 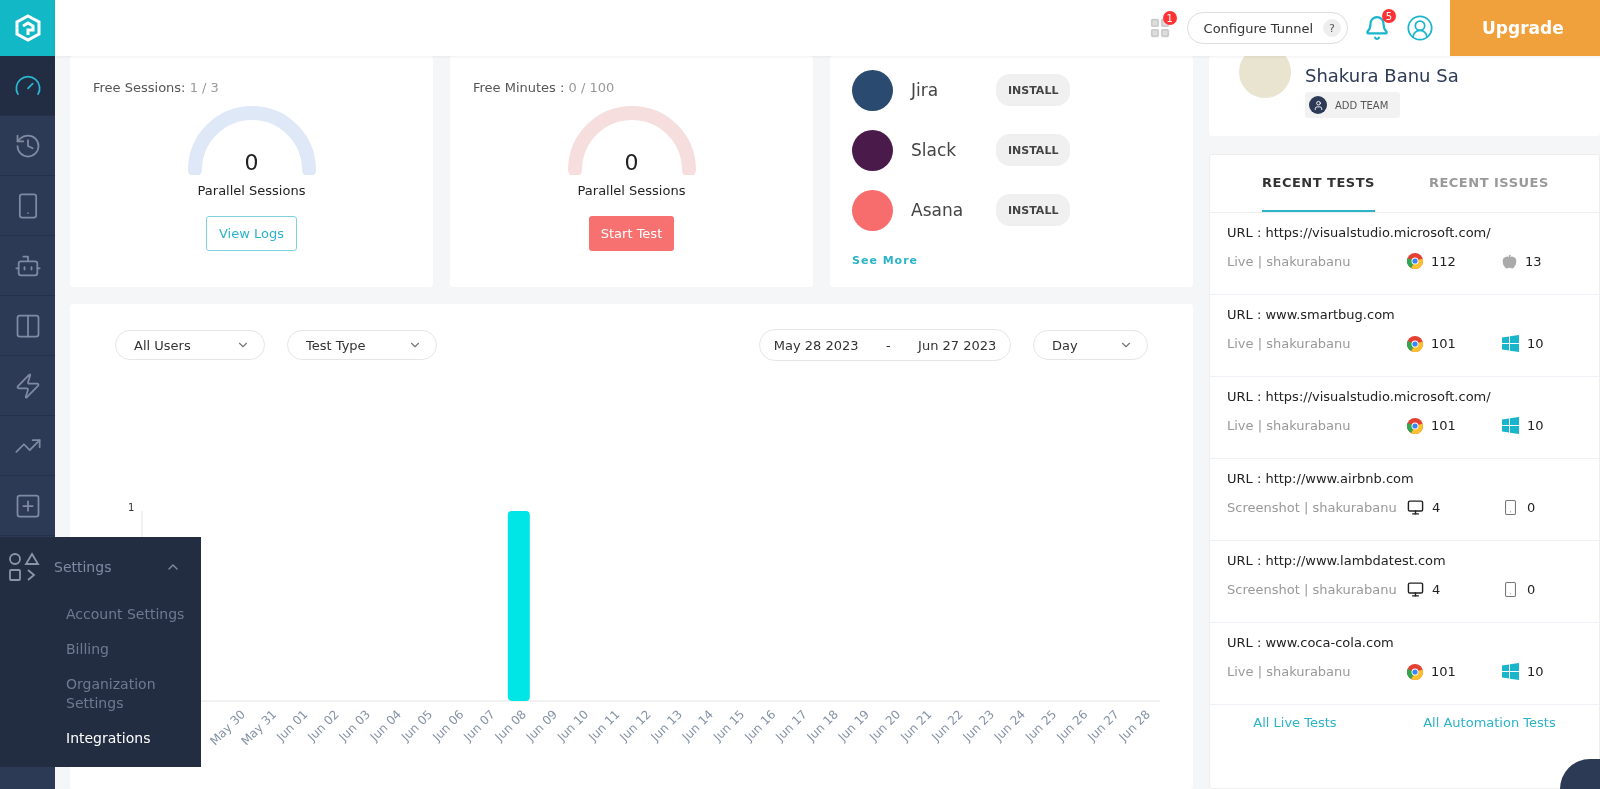 I want to click on integration-name: Slack, so click(x=934, y=150).